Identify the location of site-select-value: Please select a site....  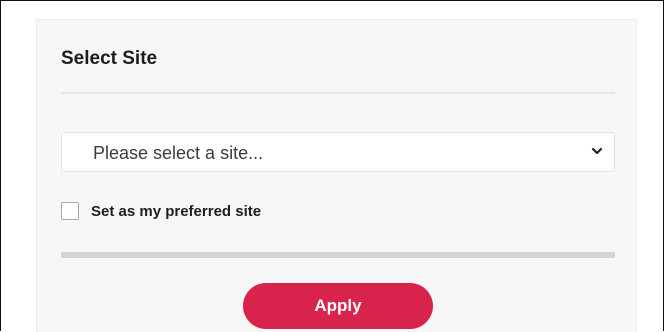
(178, 153).